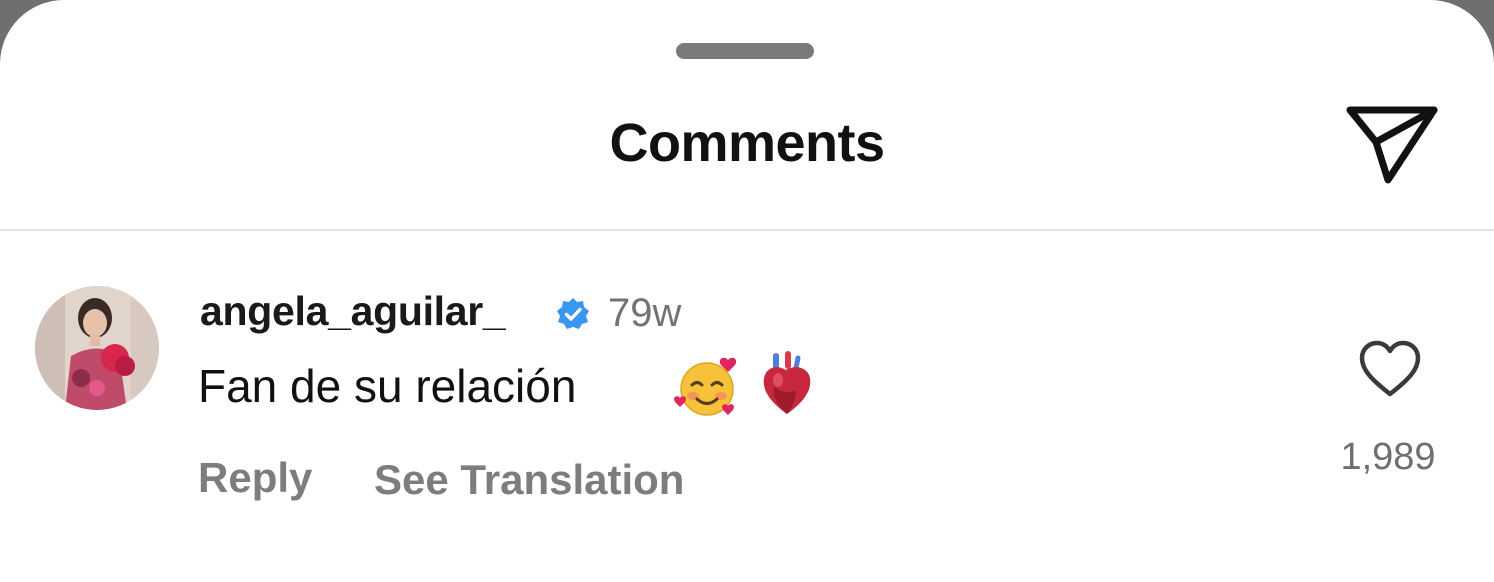 The height and width of the screenshot is (582, 1494). I want to click on heart-outline-icon, so click(1390, 368).